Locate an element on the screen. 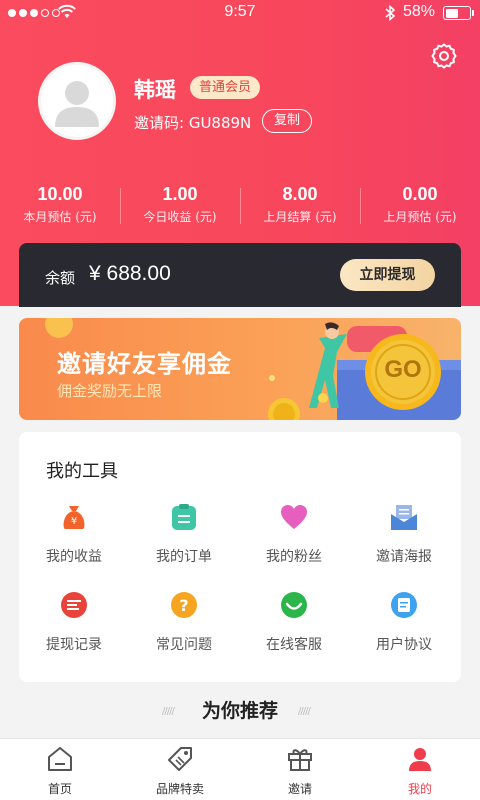 The image size is (480, 800). tag-icon is located at coordinates (180, 759).